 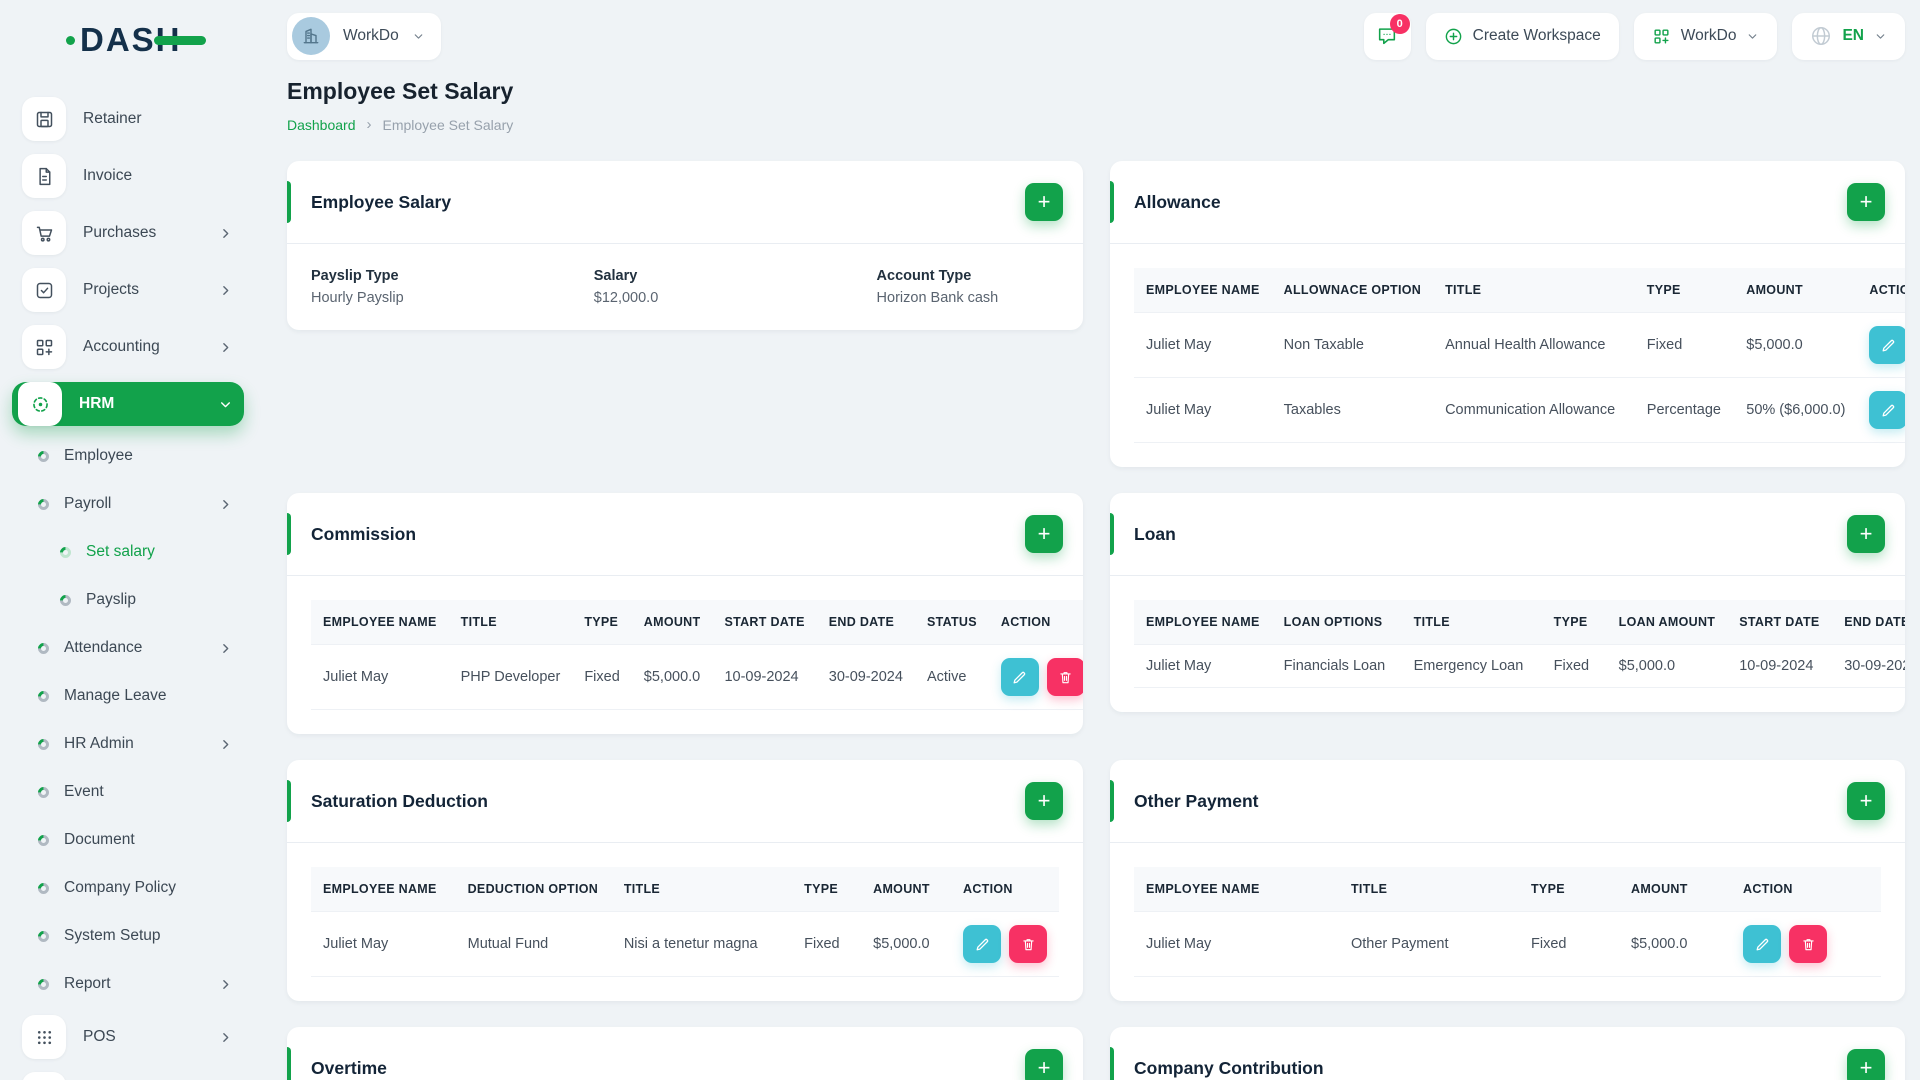 What do you see at coordinates (225, 1037) in the screenshot?
I see `chevron-right-icon` at bounding box center [225, 1037].